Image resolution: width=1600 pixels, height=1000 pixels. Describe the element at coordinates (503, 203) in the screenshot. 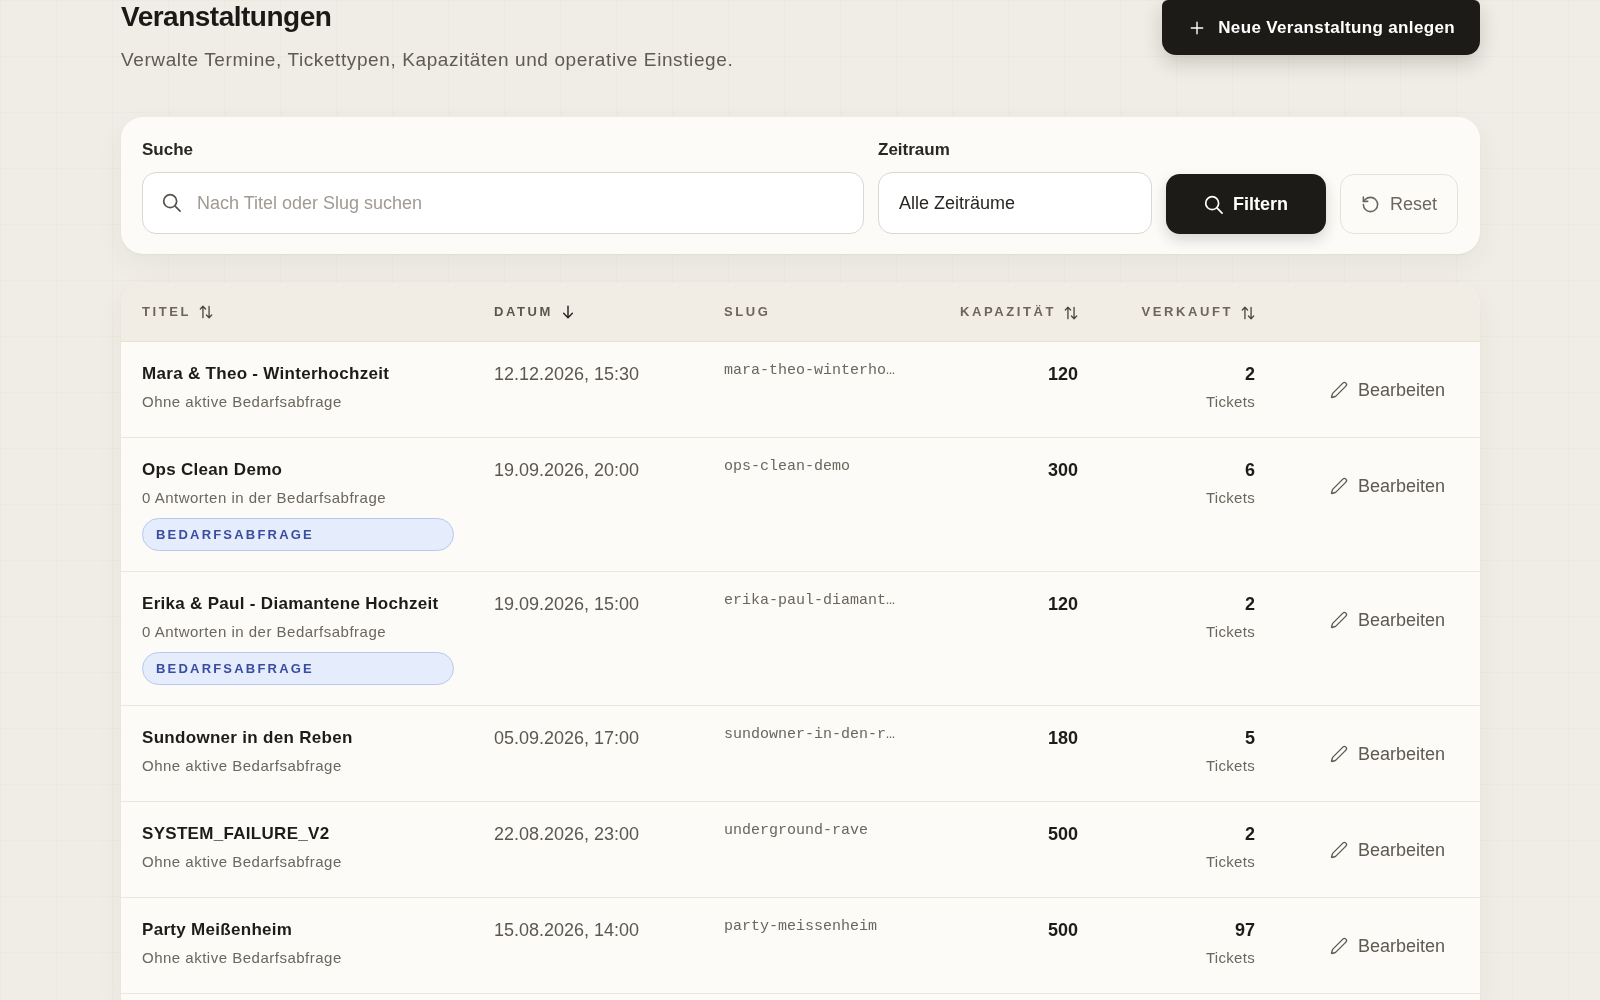

I see `search-field: Nach Titel oder Slug suchen` at that location.